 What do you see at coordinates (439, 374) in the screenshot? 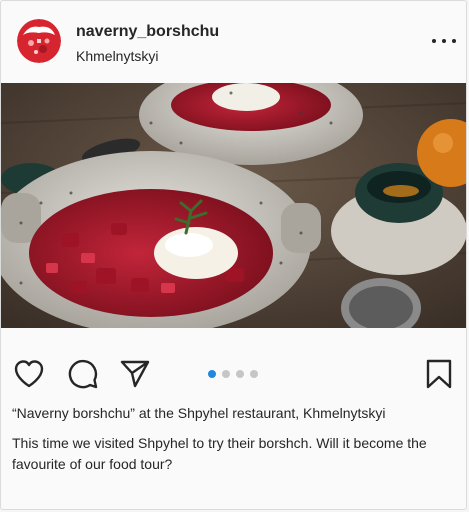
I see `bookmark-icon` at bounding box center [439, 374].